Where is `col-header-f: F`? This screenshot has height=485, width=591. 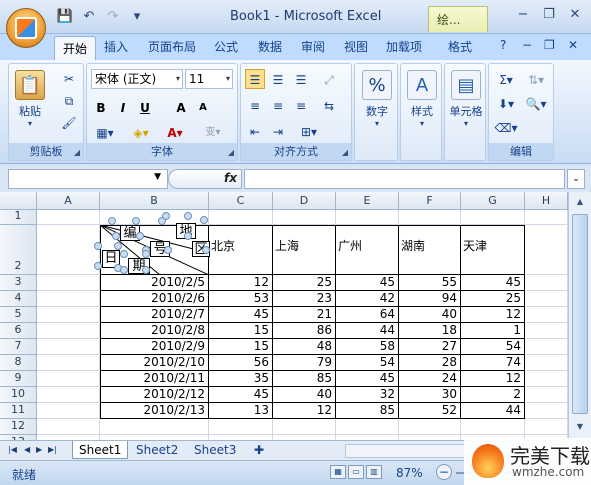 col-header-f: F is located at coordinates (430, 201).